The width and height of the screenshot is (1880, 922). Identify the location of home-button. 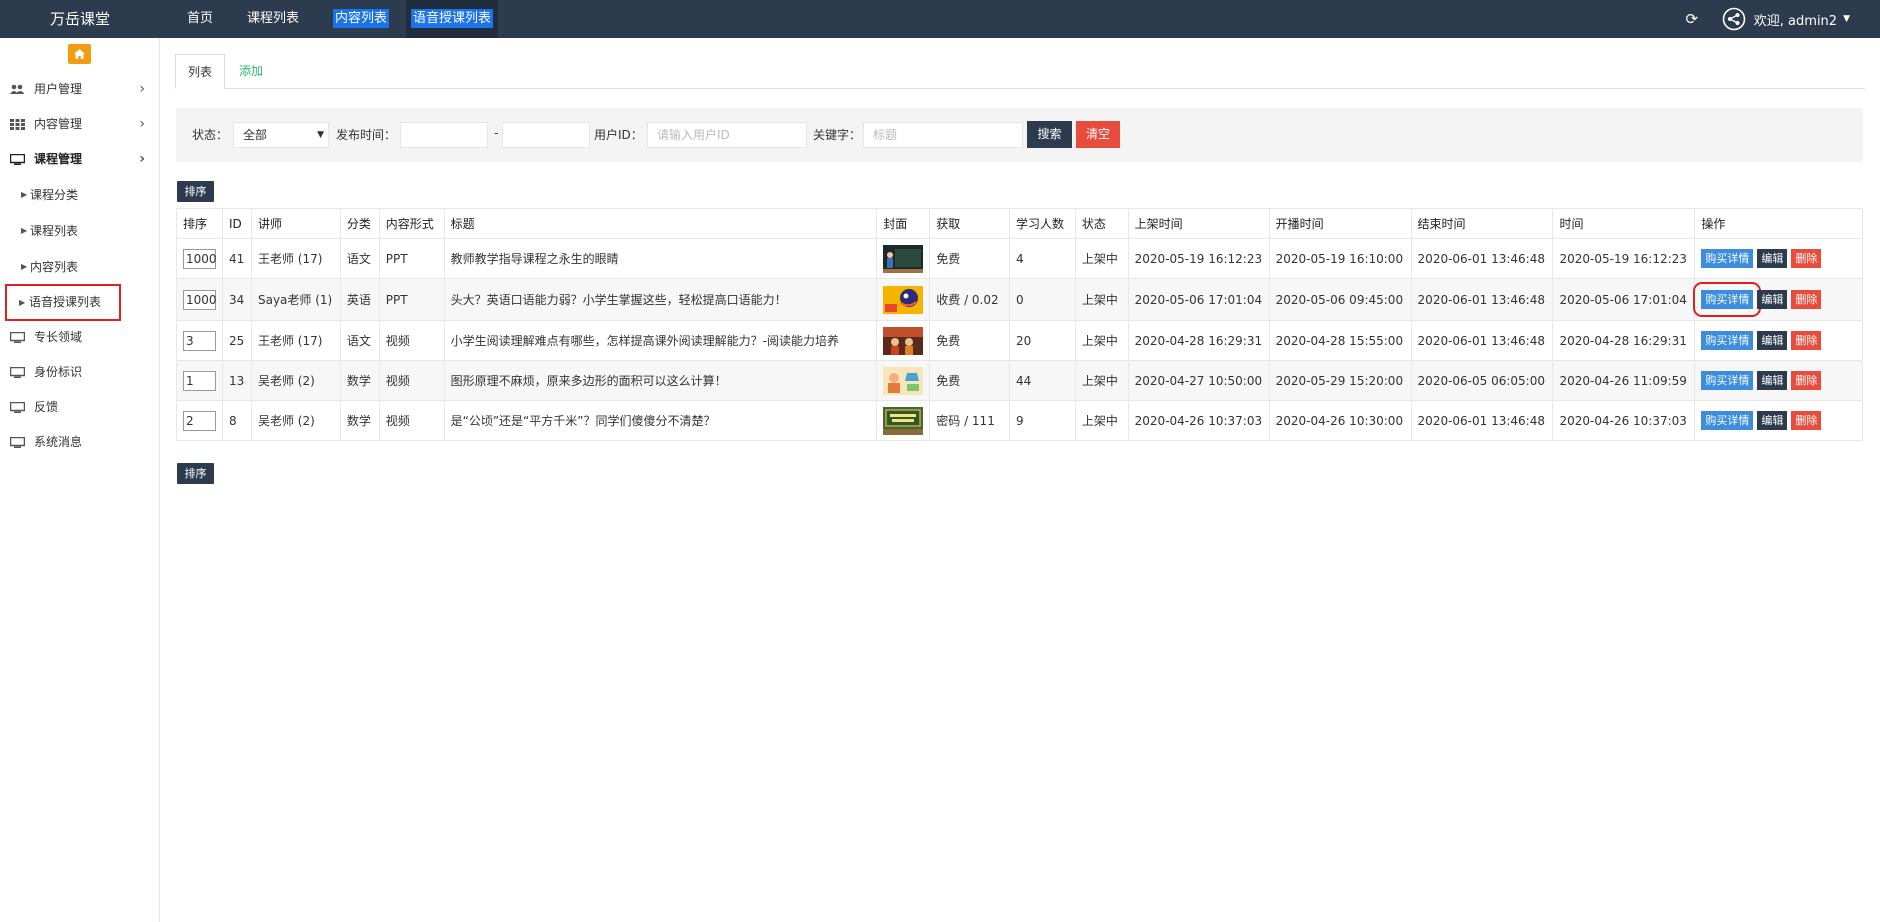
(79, 54).